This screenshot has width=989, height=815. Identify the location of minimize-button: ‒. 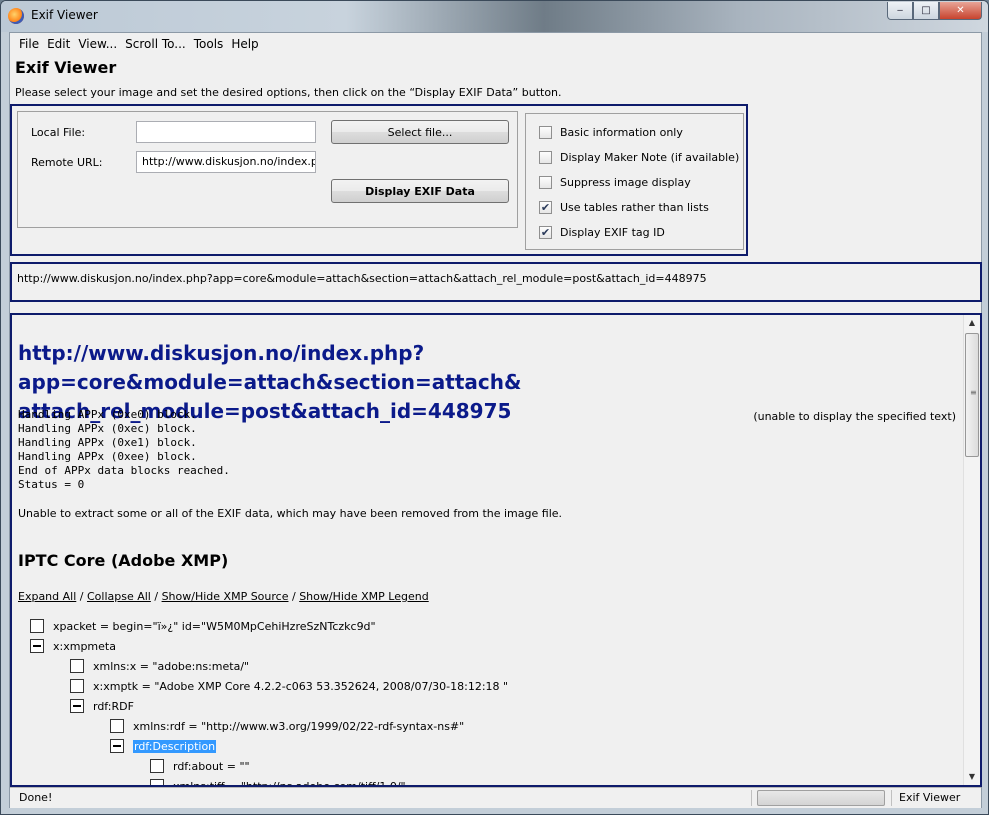
(900, 11).